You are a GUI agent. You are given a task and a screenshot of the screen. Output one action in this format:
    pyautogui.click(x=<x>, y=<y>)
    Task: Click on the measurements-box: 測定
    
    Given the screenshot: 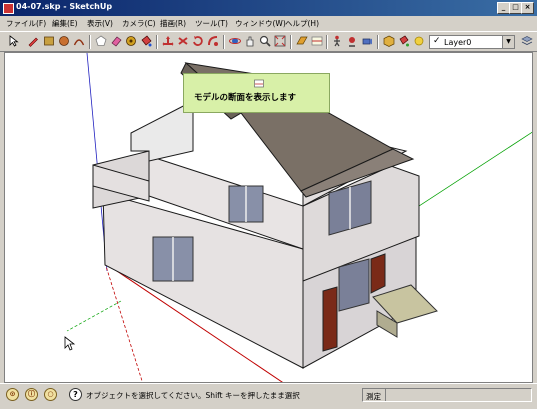 What is the action you would take?
    pyautogui.click(x=447, y=395)
    